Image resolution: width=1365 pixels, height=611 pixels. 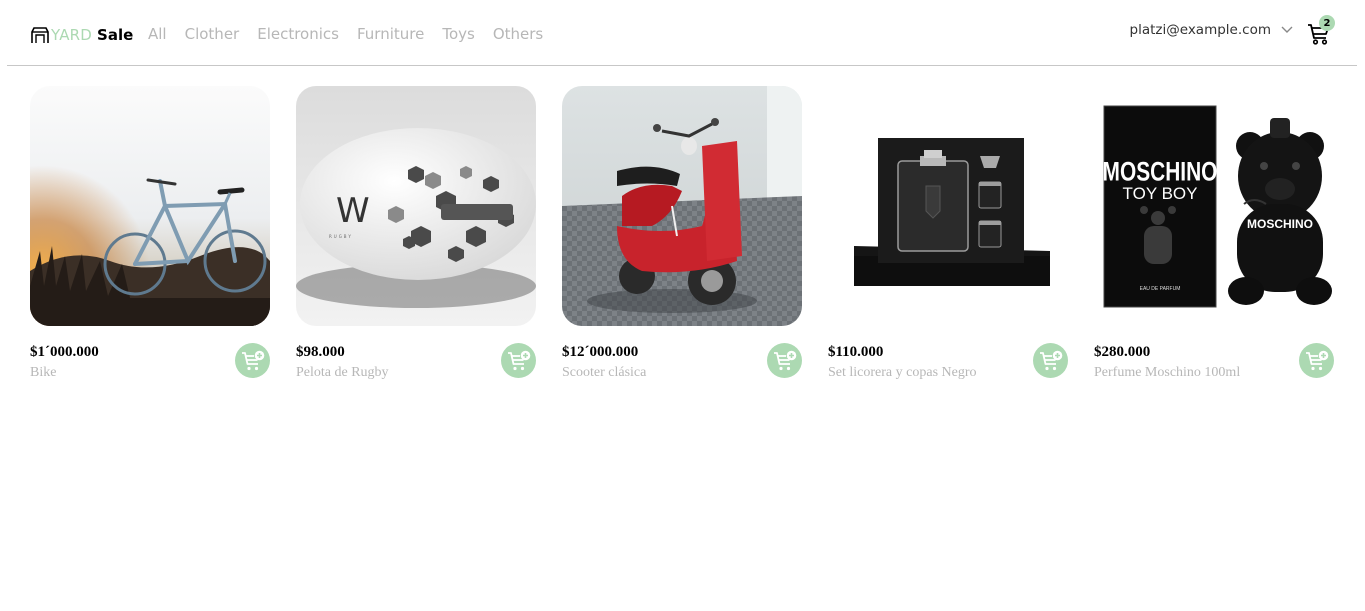 I want to click on nav-link-electronics: Electronics, so click(x=298, y=34).